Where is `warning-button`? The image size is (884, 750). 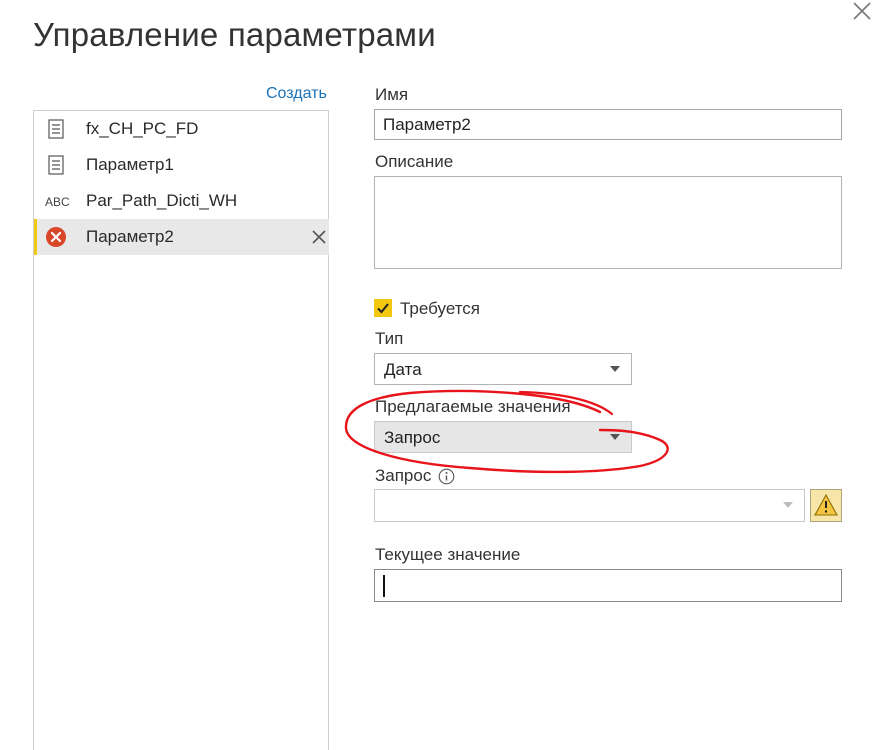
warning-button is located at coordinates (826, 505).